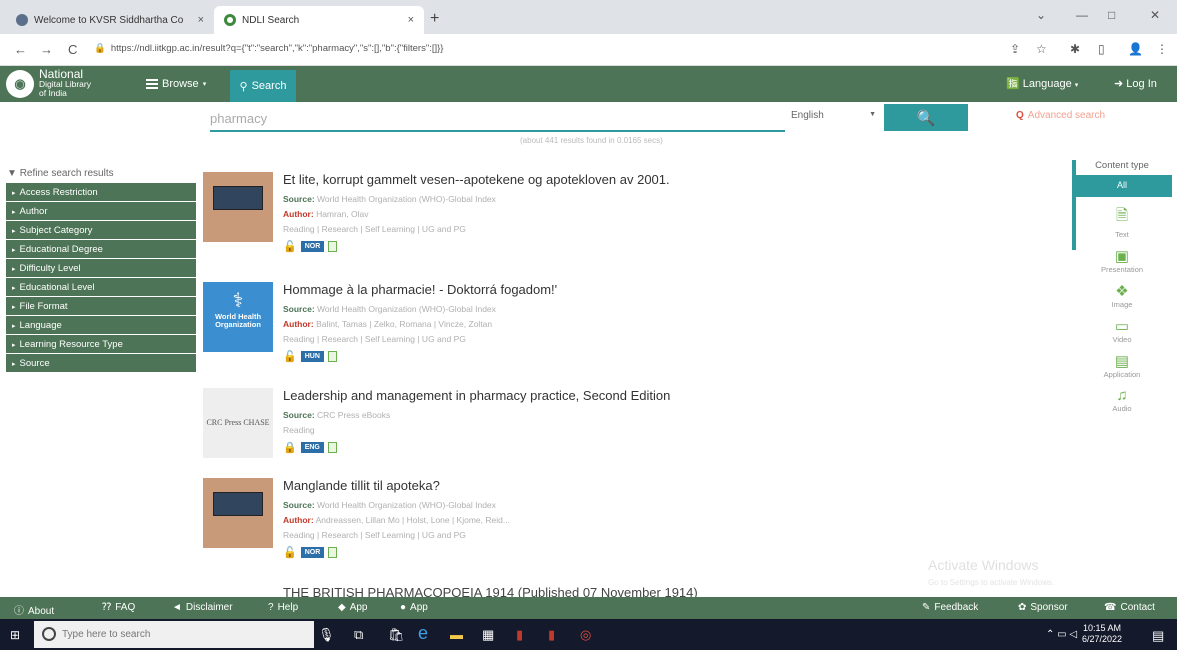 This screenshot has height=650, width=1177. Describe the element at coordinates (180, 84) in the screenshot. I see `browse-label: Browse` at that location.